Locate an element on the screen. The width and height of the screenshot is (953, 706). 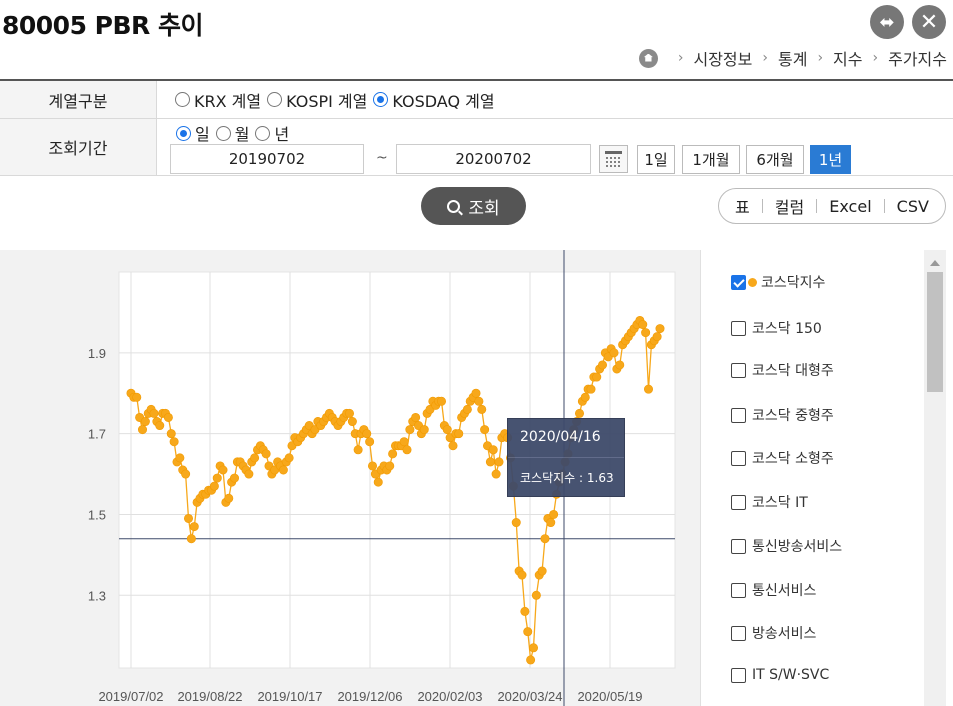
series-label: 계열구분 is located at coordinates (78, 99).